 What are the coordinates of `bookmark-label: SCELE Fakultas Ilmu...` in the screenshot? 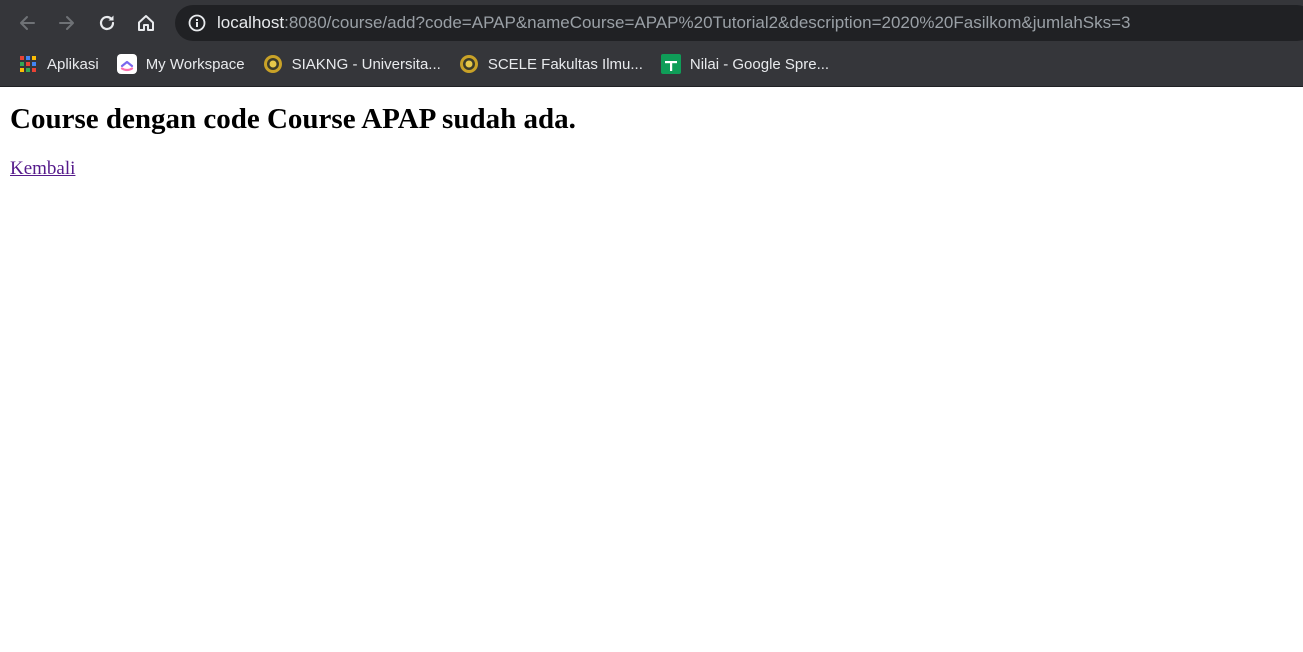 It's located at (565, 64).